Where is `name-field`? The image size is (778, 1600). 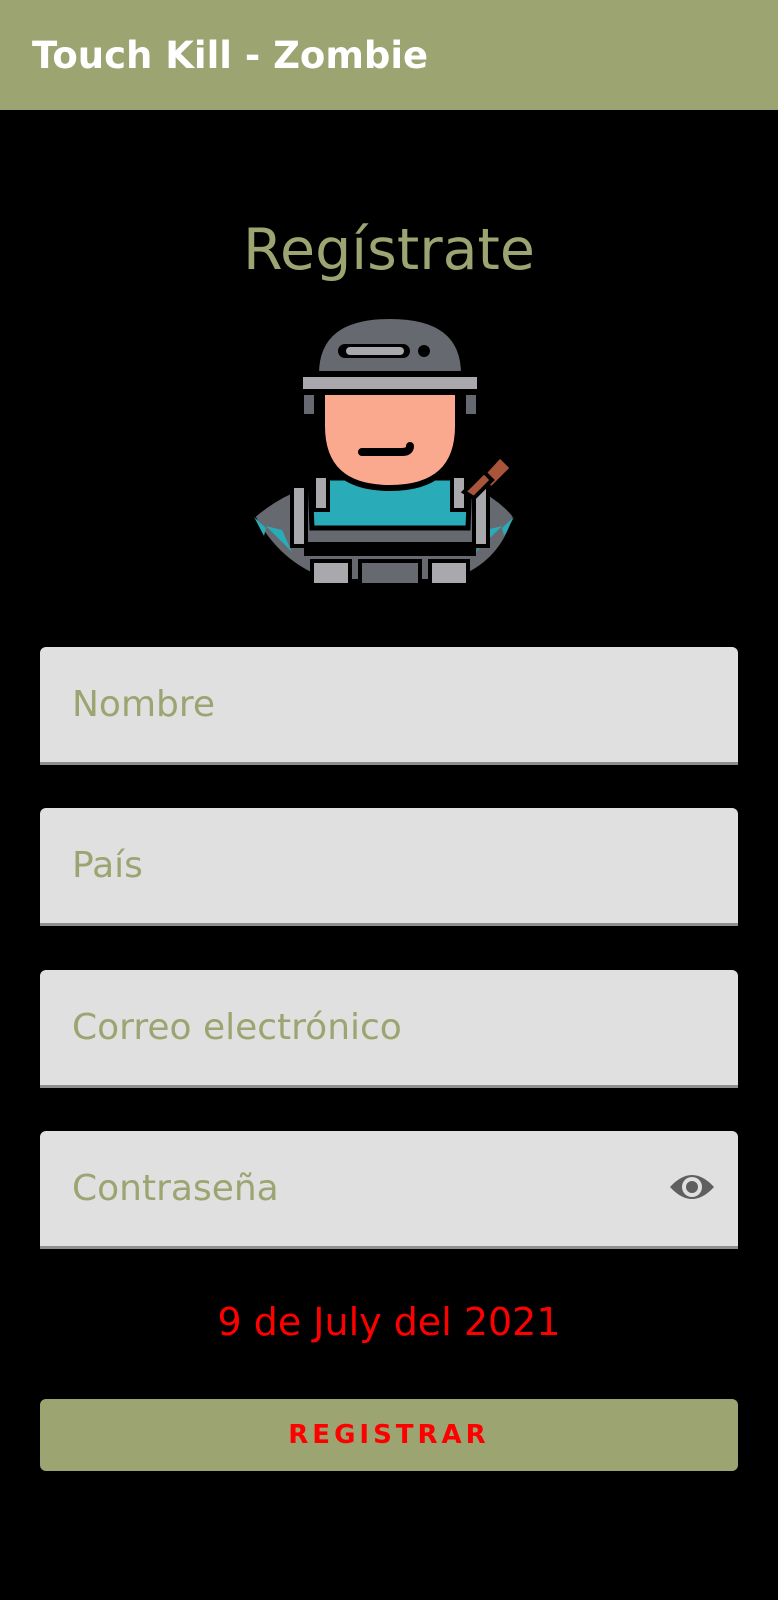
name-field is located at coordinates (389, 706).